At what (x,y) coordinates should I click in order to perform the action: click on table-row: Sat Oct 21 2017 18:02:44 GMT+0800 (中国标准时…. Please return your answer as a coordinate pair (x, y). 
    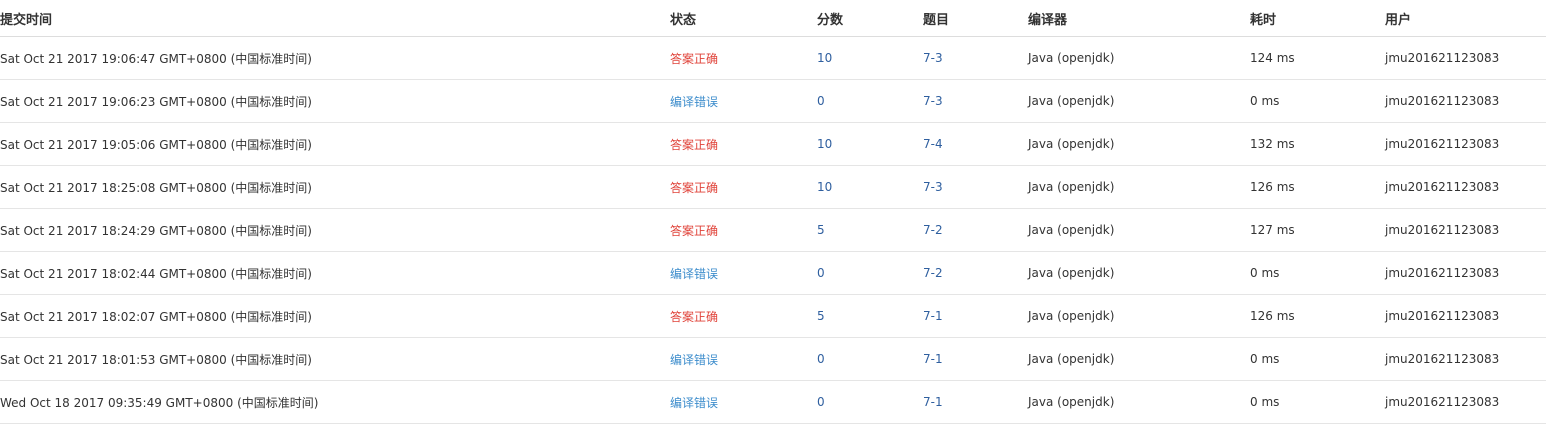
    Looking at the image, I should click on (773, 273).